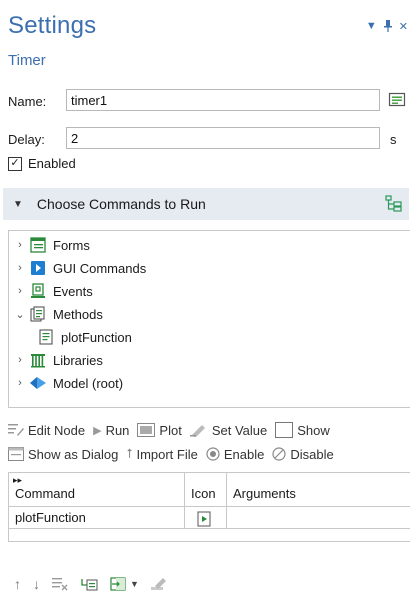 The width and height of the screenshot is (412, 600). I want to click on forms-icon, so click(38, 245).